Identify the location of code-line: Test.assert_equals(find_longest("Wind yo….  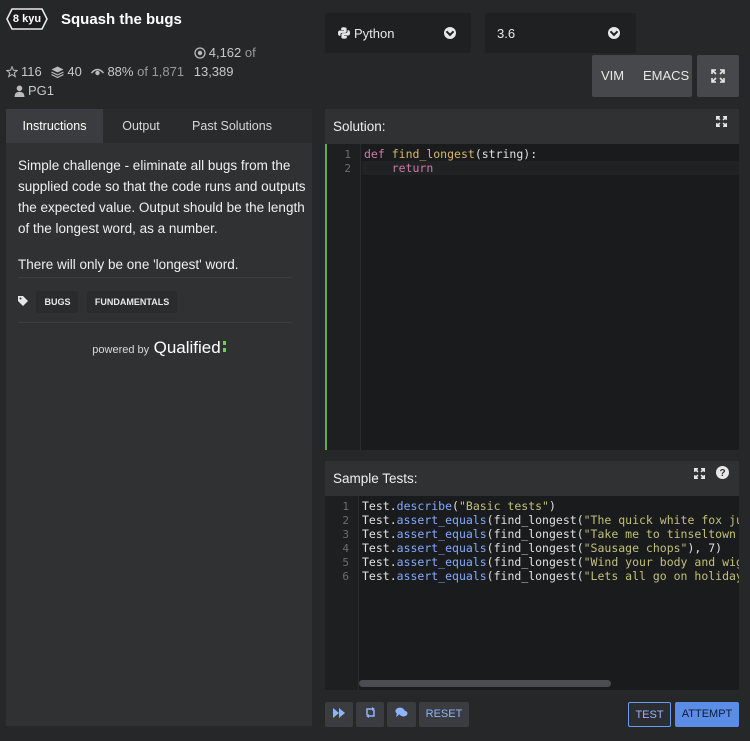
(550, 562).